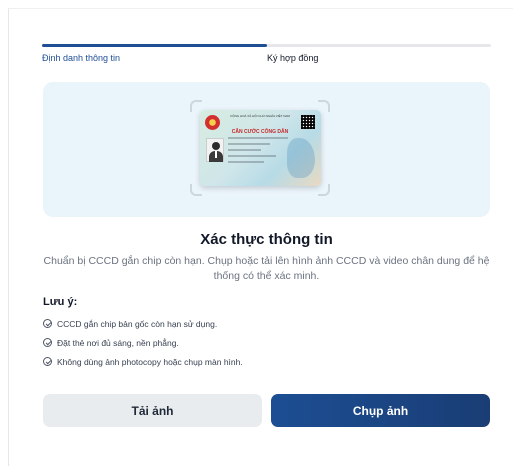  What do you see at coordinates (324, 106) in the screenshot?
I see `scan-corner-top-right` at bounding box center [324, 106].